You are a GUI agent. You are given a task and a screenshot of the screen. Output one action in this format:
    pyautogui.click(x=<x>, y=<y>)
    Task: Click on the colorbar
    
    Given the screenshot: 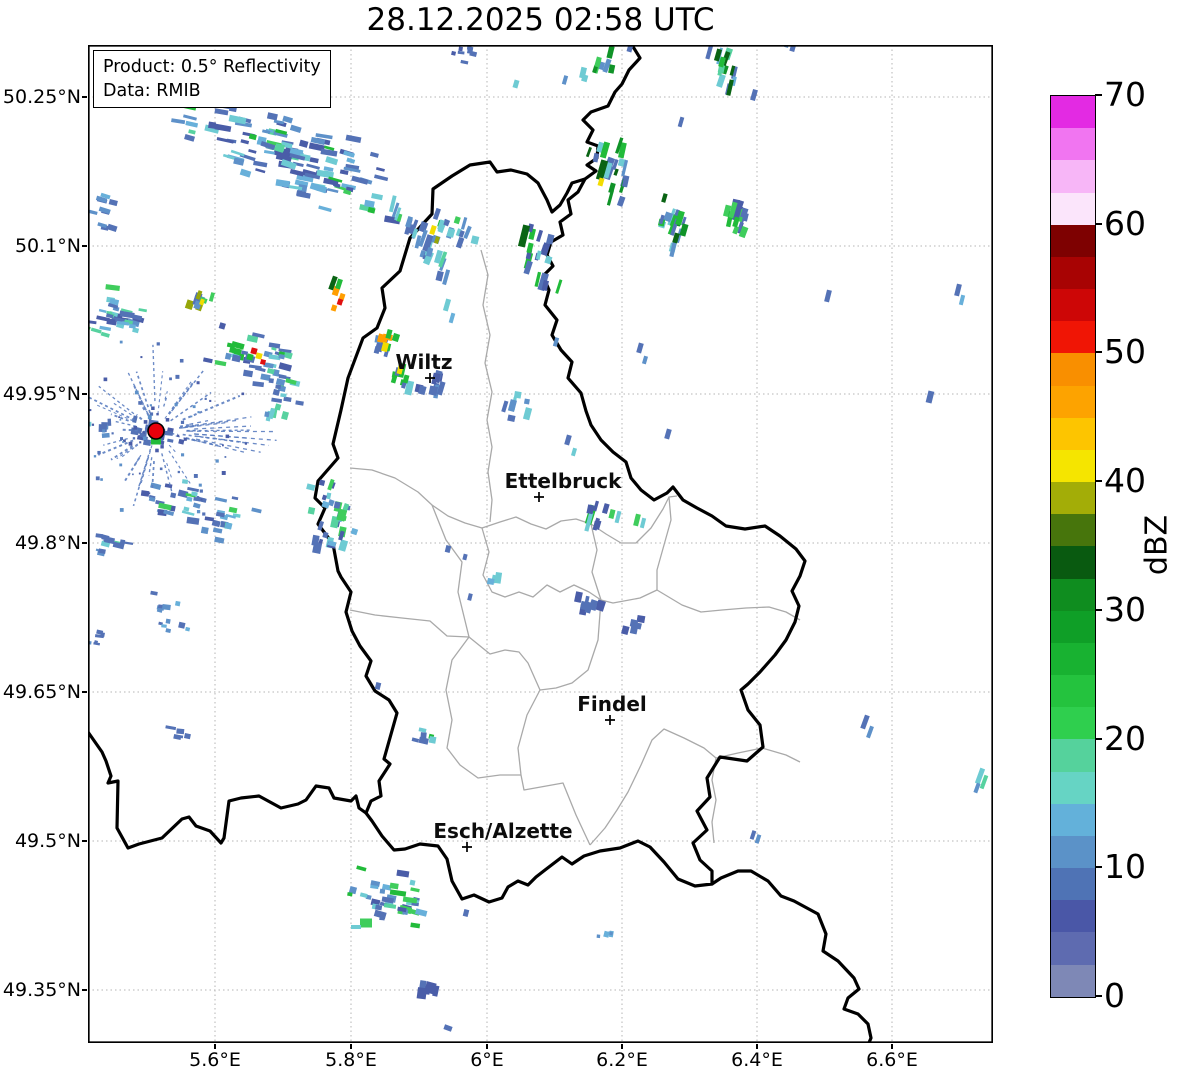 What is the action you would take?
    pyautogui.click(x=1073, y=546)
    